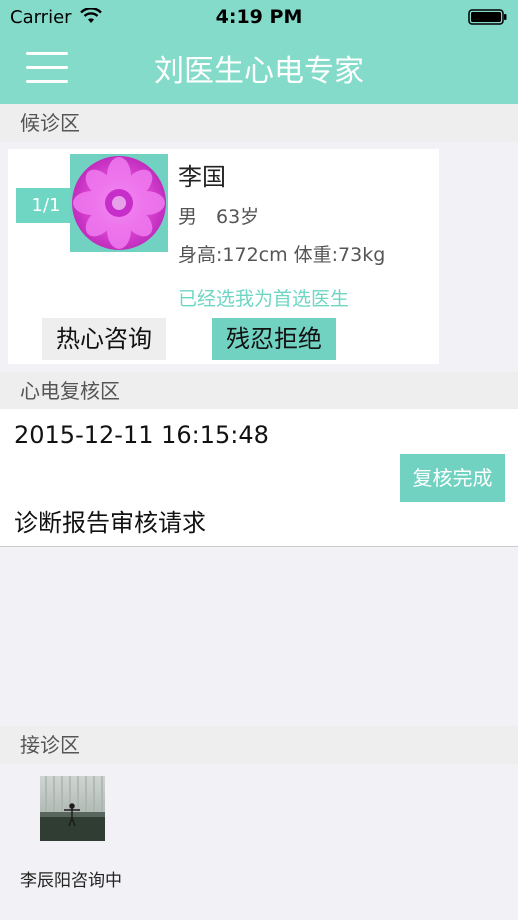 Image resolution: width=518 pixels, height=920 pixels. I want to click on page-title: 刘医生心电专家, so click(259, 71).